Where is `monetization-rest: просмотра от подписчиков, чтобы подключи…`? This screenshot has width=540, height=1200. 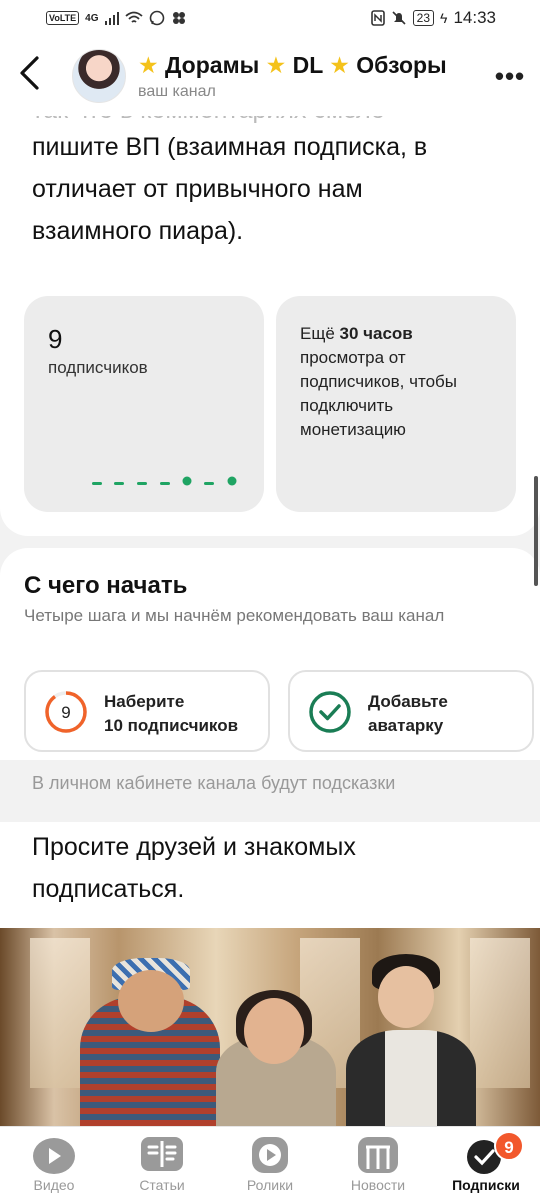 monetization-rest: просмотра от подписчиков, чтобы подключи… is located at coordinates (378, 393).